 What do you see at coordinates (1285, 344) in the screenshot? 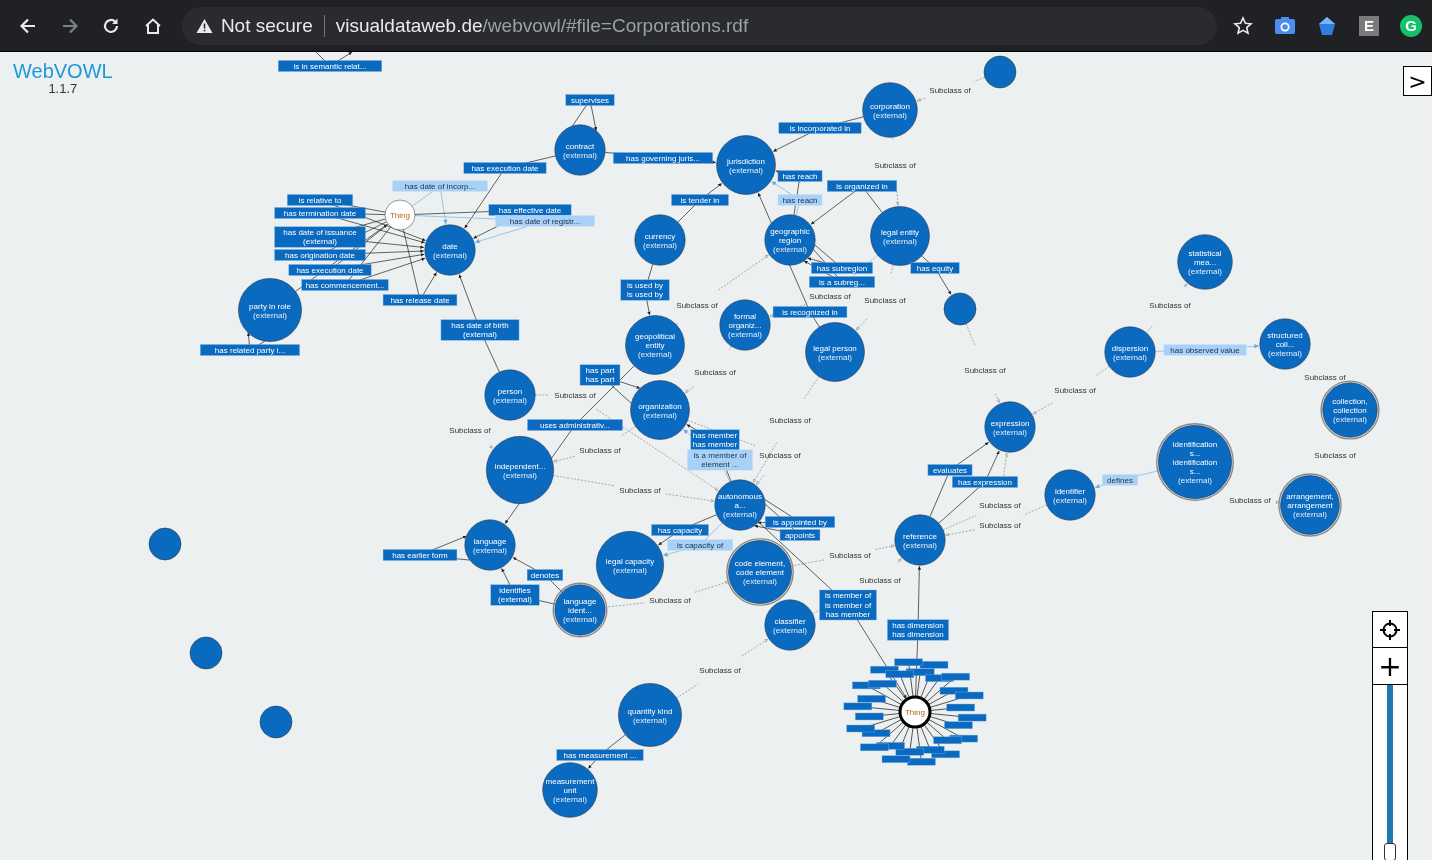
I see `class-node: structured coll... (external)` at bounding box center [1285, 344].